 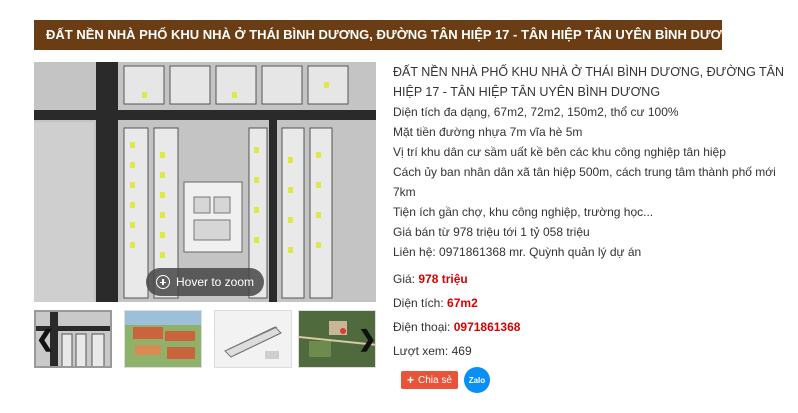 I want to click on area-row: Diện tích: 67m2, so click(x=593, y=303).